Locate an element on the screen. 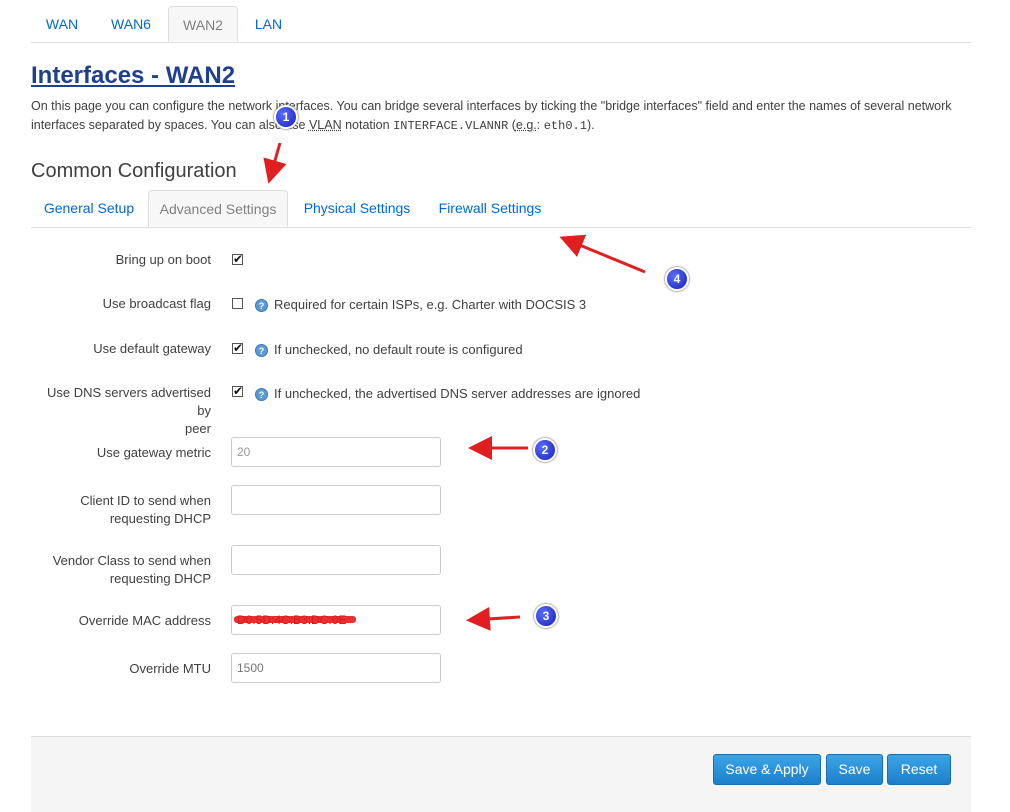 The image size is (1010, 812). annotation-marker-3: 3 is located at coordinates (546, 616).